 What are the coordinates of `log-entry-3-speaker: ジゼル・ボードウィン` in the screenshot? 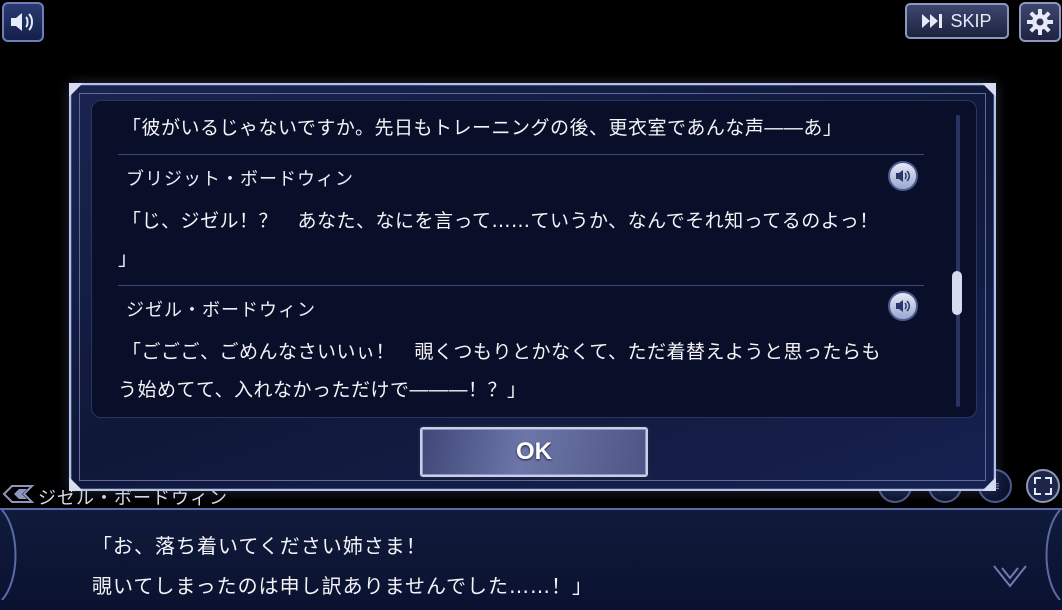 It's located at (221, 310).